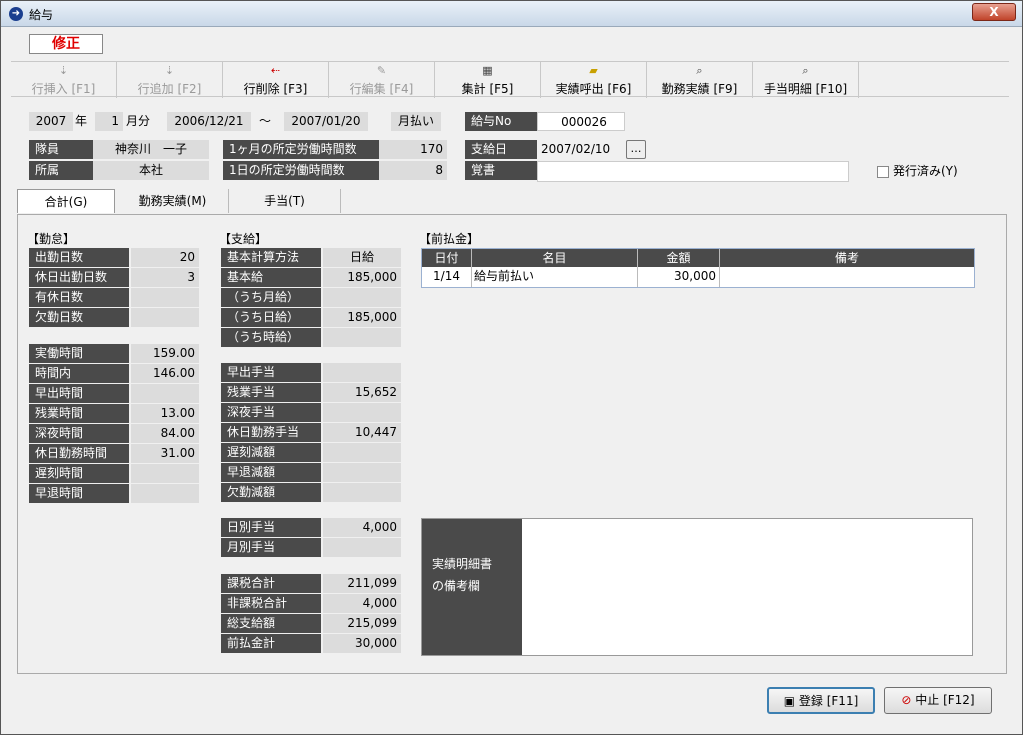 Image resolution: width=1023 pixels, height=735 pixels. I want to click on row-label: 基本計算方法, so click(271, 257).